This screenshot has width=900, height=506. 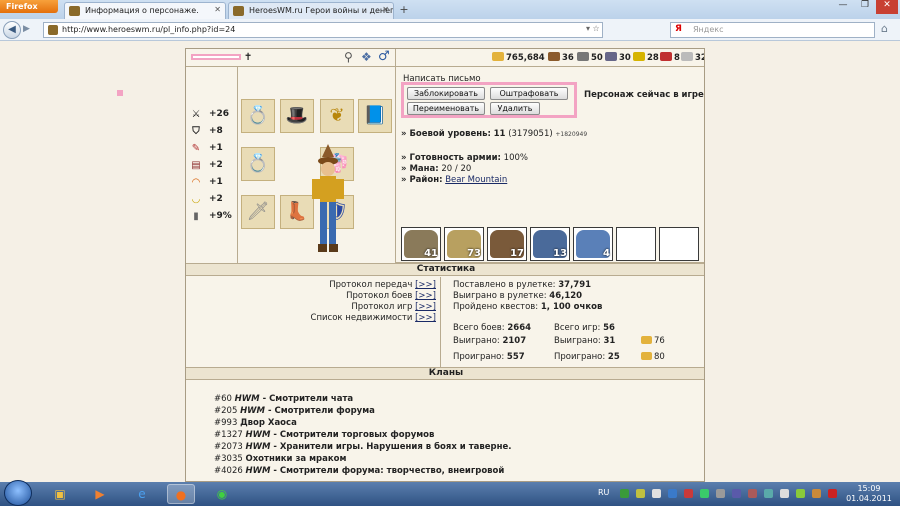 What do you see at coordinates (518, 296) in the screenshot?
I see `roulette-won: Выиграно в рулетке: 46,120` at bounding box center [518, 296].